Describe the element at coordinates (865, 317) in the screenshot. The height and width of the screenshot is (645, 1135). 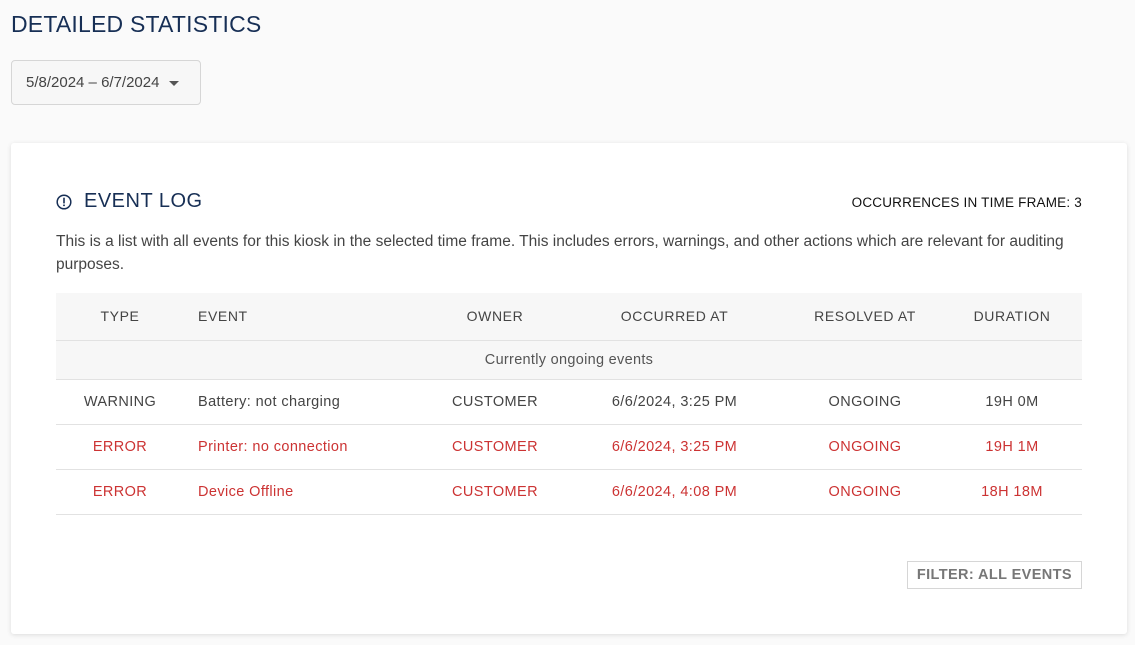
I see `column-header-resolved-at: RESOLVED AT` at that location.